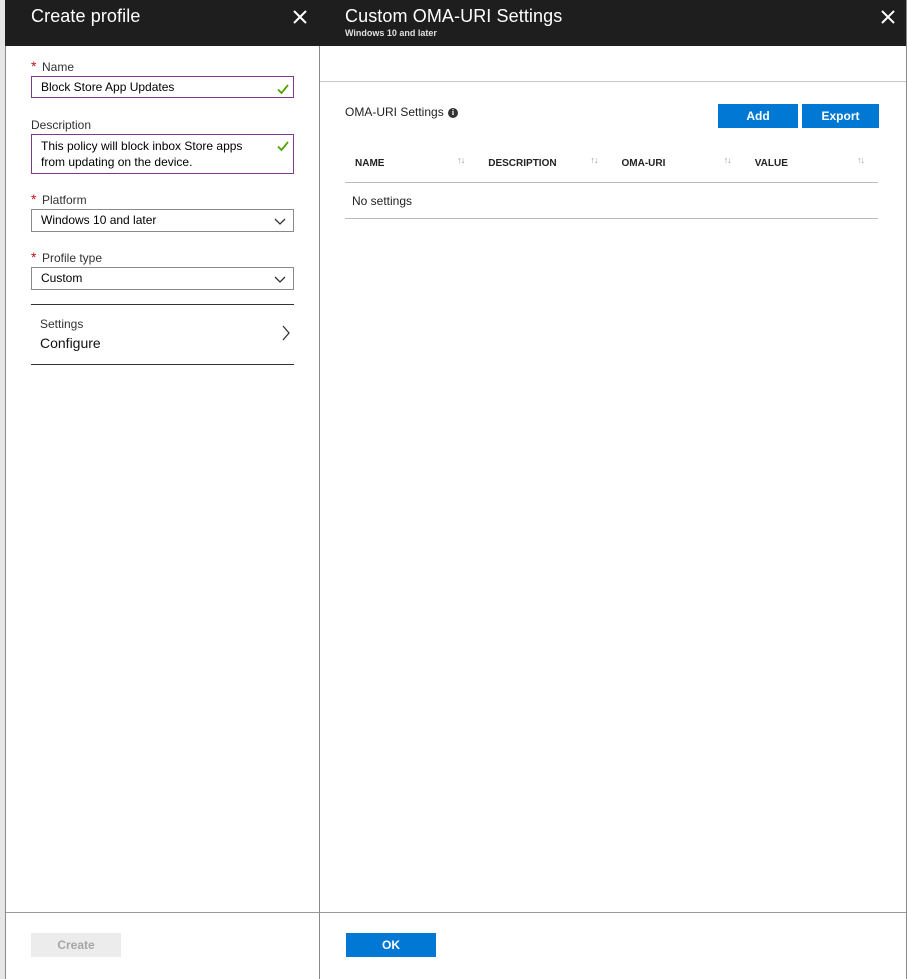 This screenshot has height=979, width=907. What do you see at coordinates (286, 333) in the screenshot?
I see `chevron-right-icon` at bounding box center [286, 333].